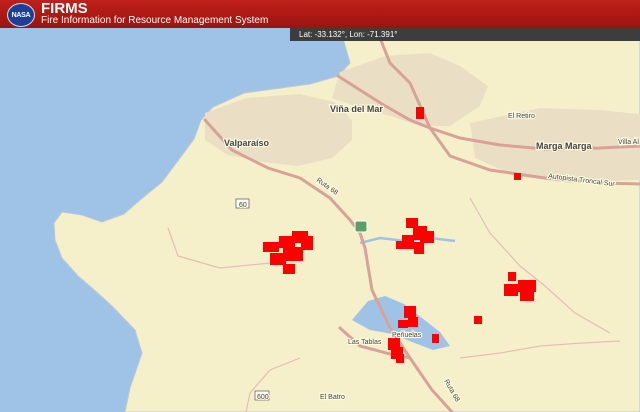 This screenshot has height=412, width=640. What do you see at coordinates (407, 335) in the screenshot?
I see `label-penuelas: Peñuelas` at bounding box center [407, 335].